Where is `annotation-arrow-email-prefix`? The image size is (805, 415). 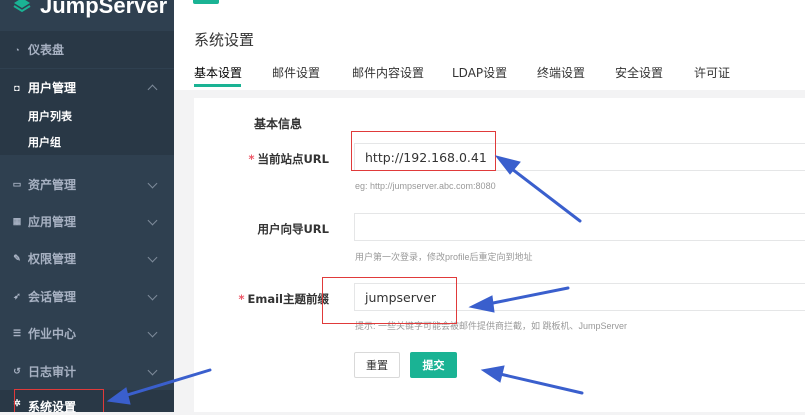 annotation-arrow-email-prefix is located at coordinates (519, 299).